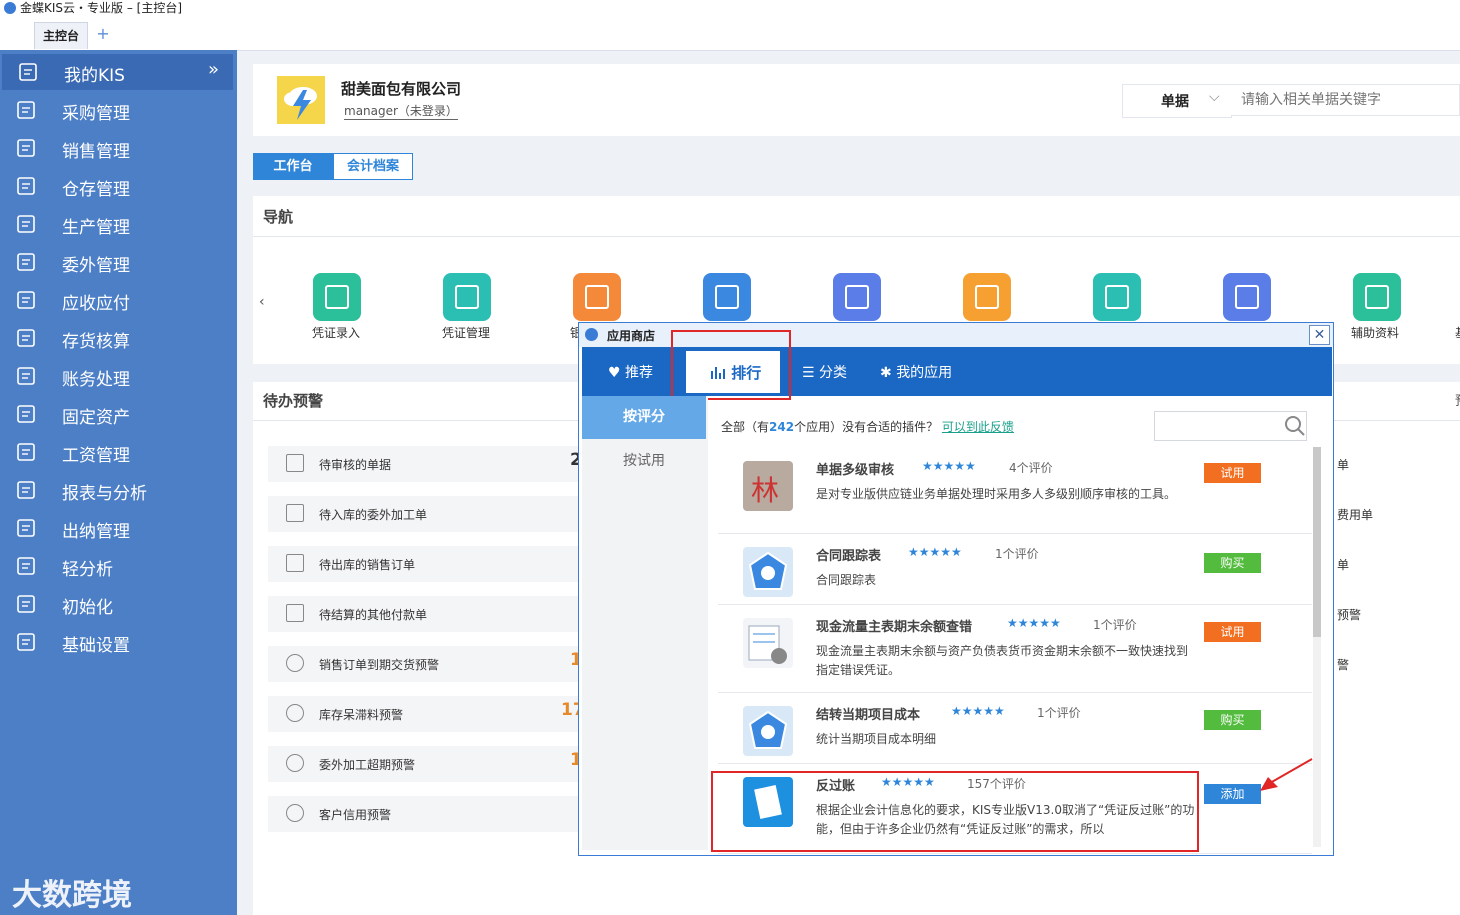 The image size is (1460, 915). Describe the element at coordinates (423, 814) in the screenshot. I see `todo-item: 客户信用预警` at that location.